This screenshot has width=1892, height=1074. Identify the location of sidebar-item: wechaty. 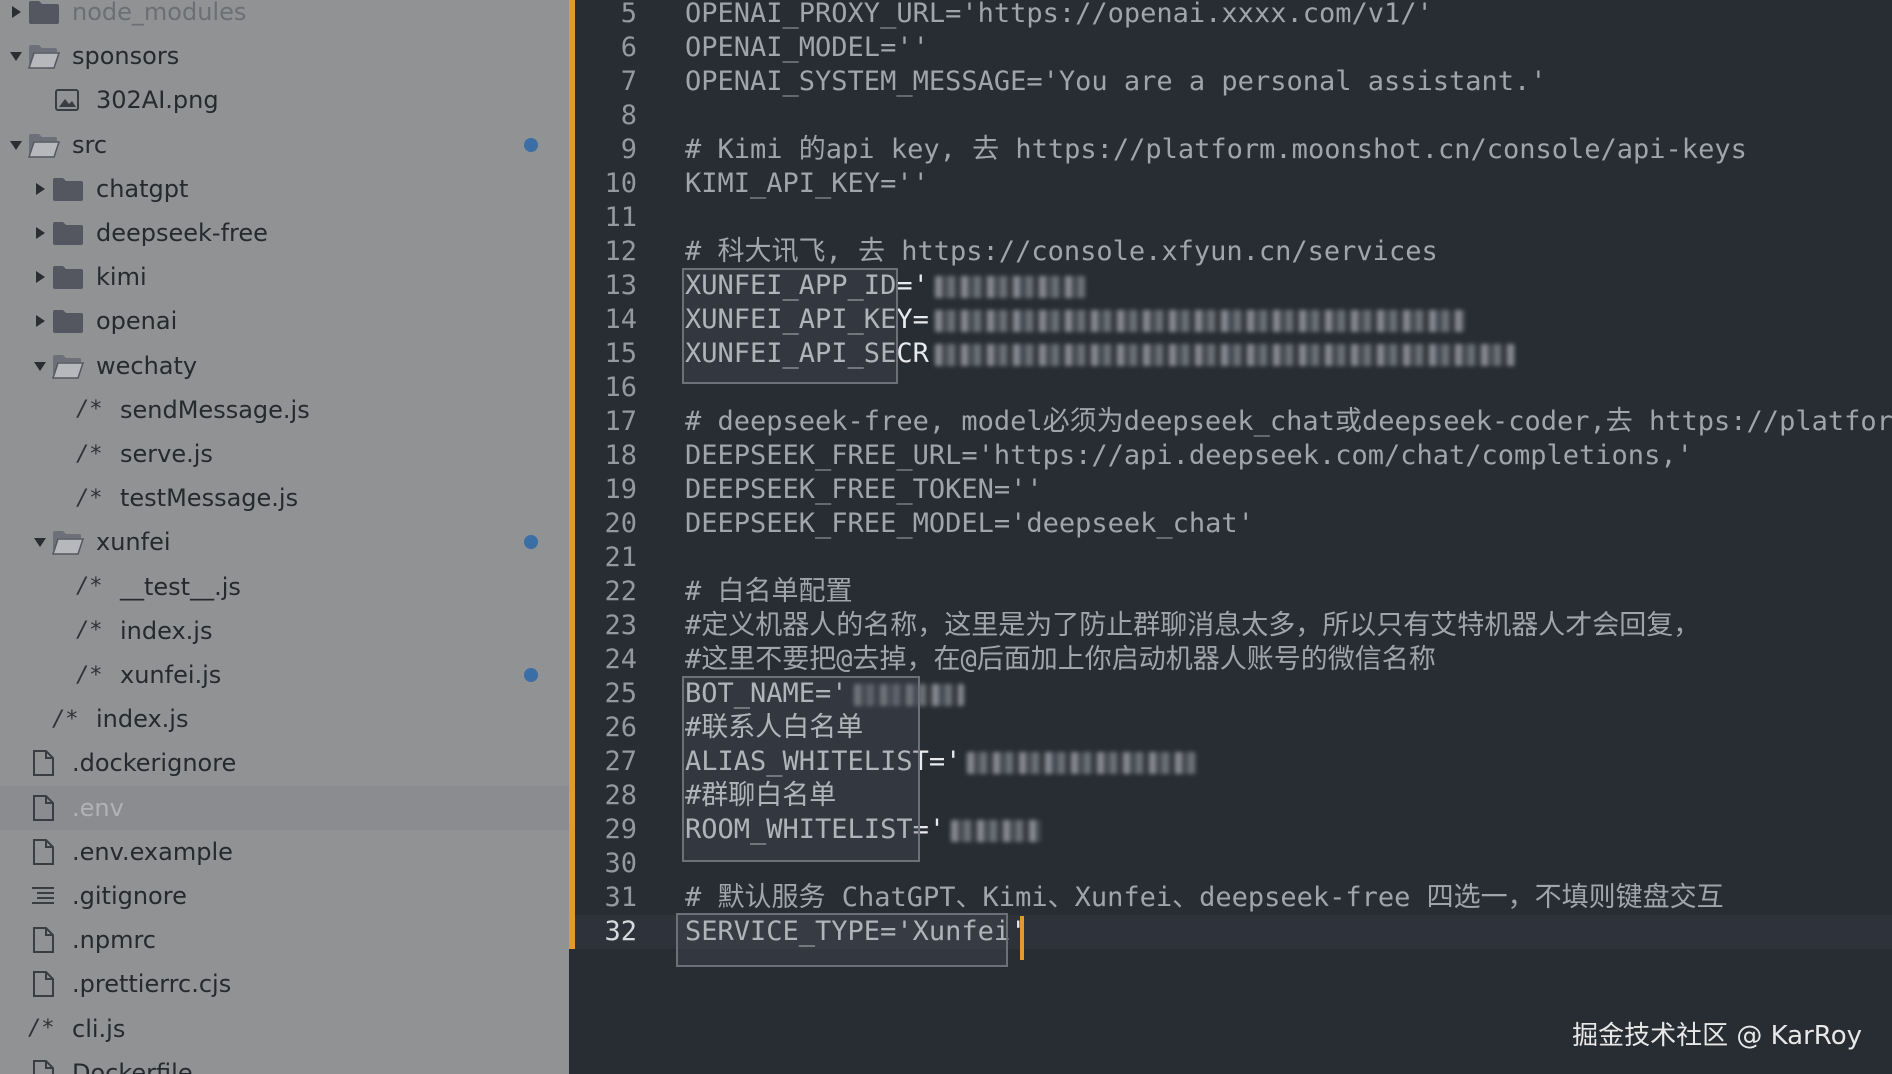
(284, 366).